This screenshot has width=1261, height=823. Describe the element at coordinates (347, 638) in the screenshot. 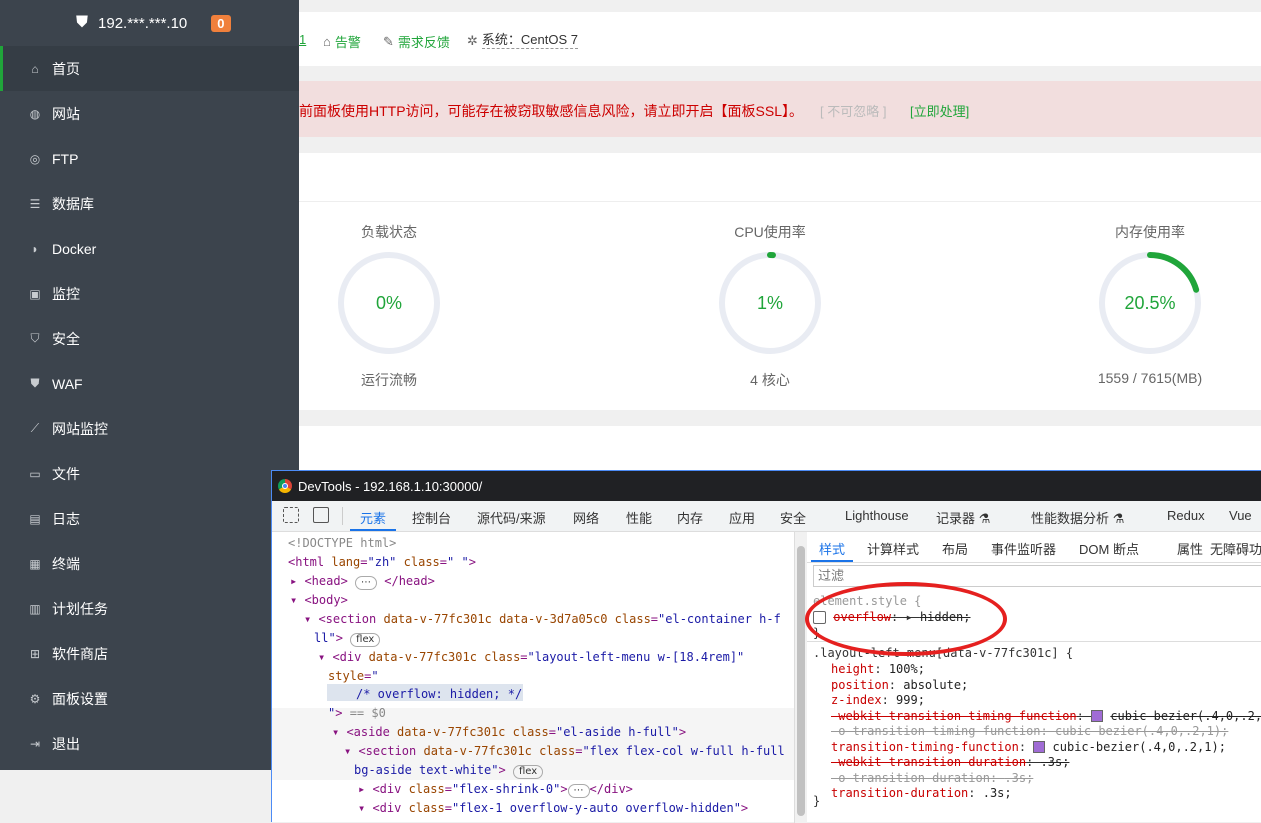

I see `dom-line: ll"> flex` at that location.